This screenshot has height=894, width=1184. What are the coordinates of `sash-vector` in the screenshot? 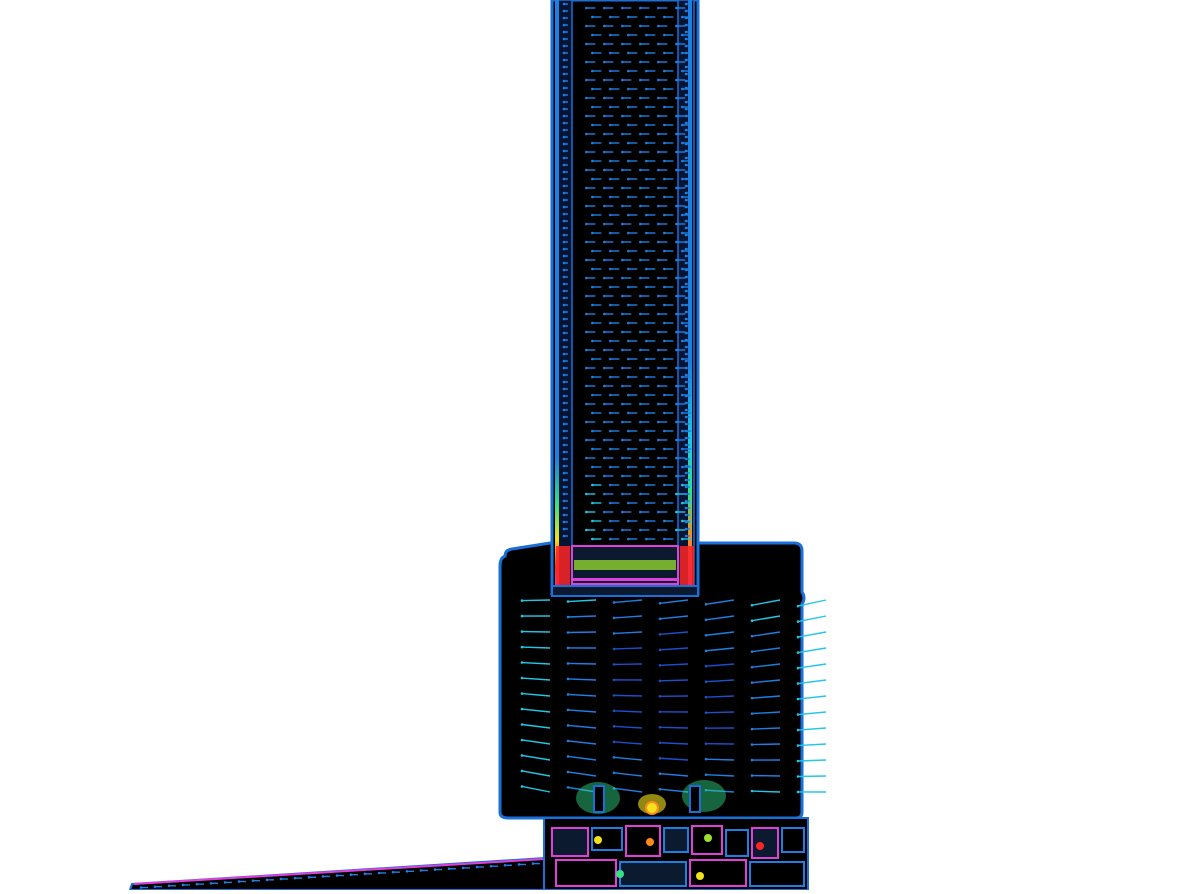 It's located at (536, 647).